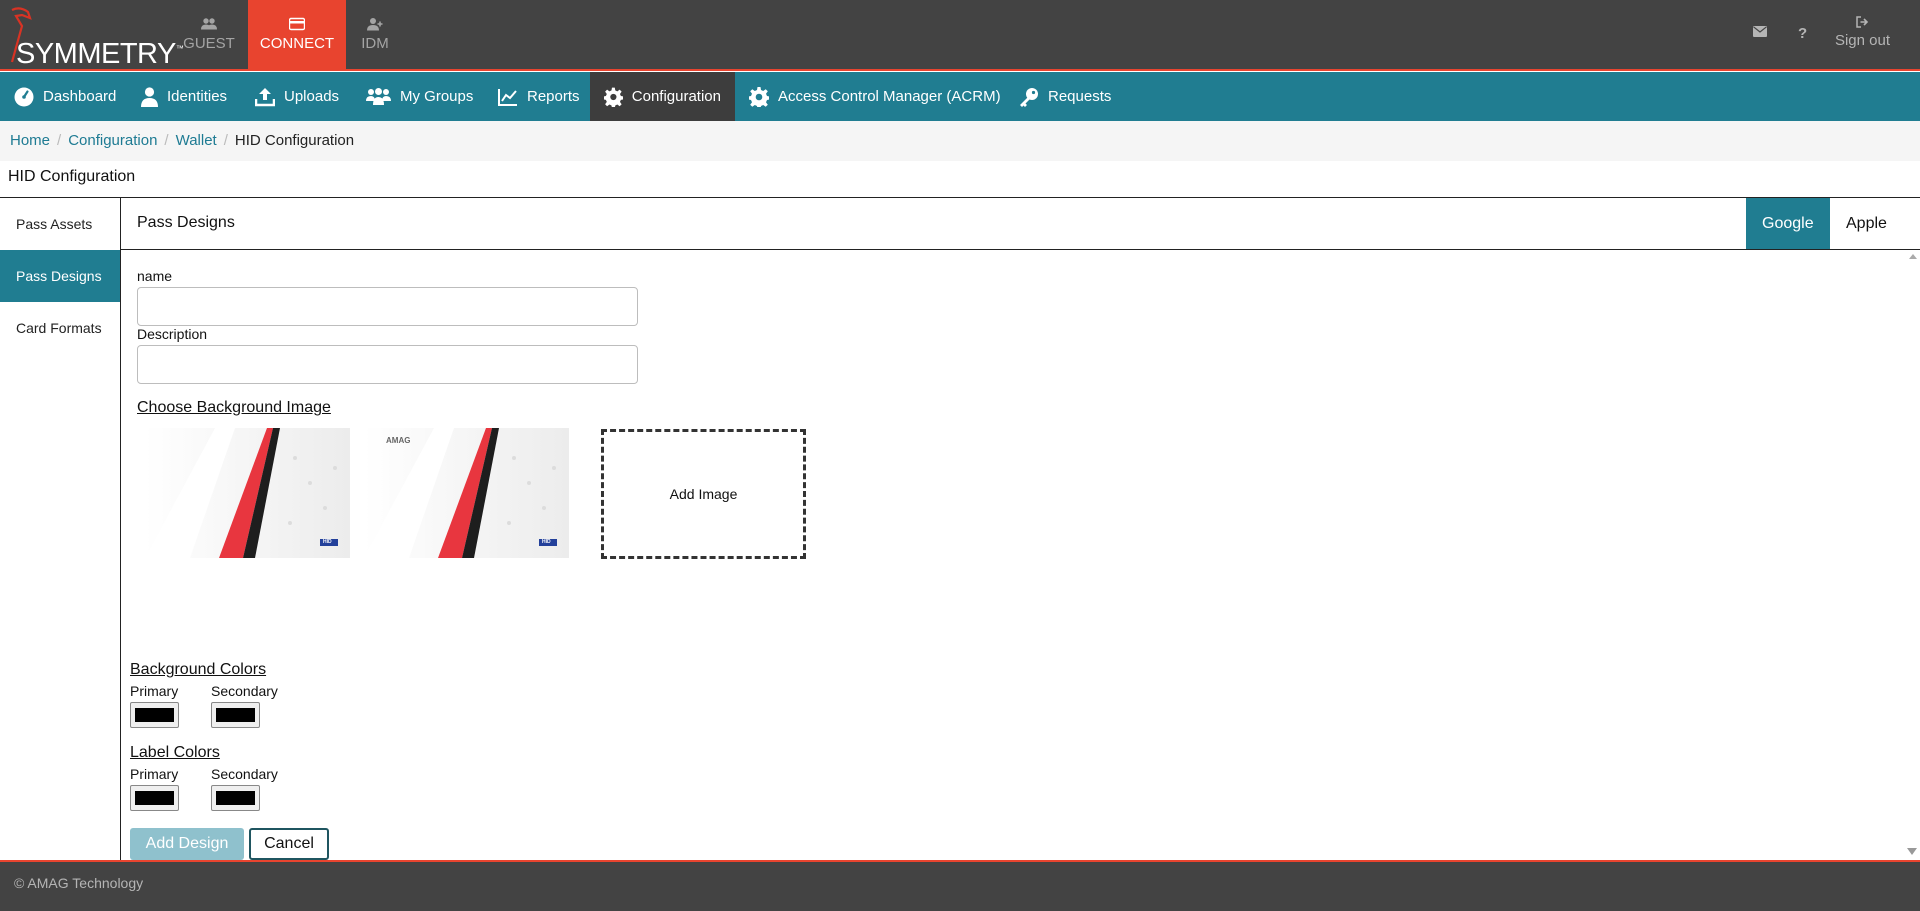 The width and height of the screenshot is (1920, 911). What do you see at coordinates (72, 176) in the screenshot?
I see `page-title: HID Configuration` at bounding box center [72, 176].